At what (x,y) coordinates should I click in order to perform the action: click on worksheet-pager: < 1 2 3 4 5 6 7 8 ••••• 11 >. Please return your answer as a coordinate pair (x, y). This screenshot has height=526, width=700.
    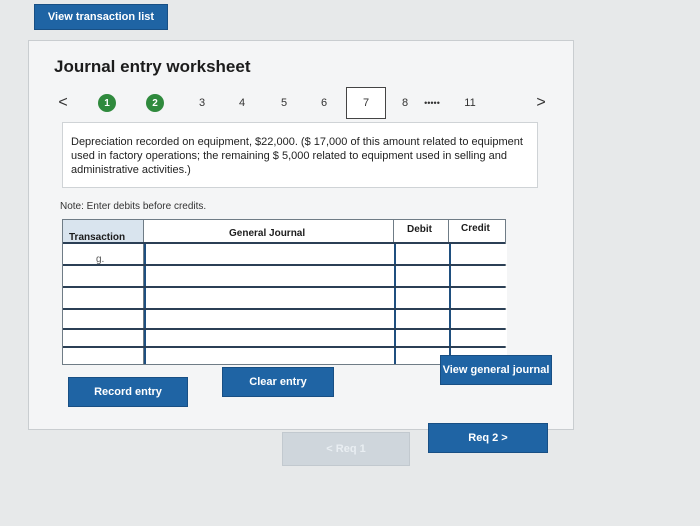
    Looking at the image, I should click on (304, 103).